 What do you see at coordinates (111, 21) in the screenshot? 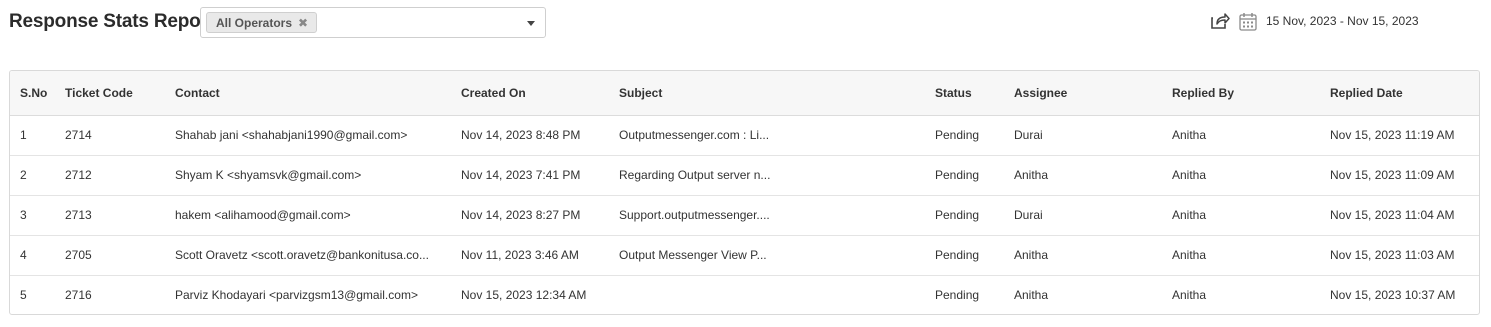
I see `page-title: Response Stats Report` at bounding box center [111, 21].